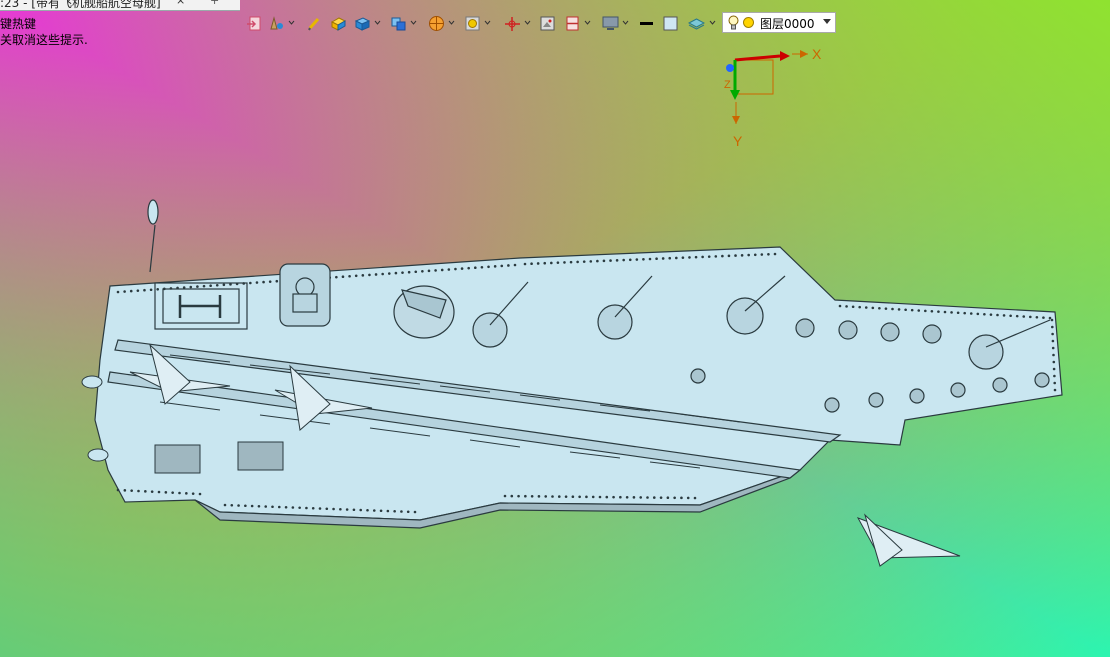  Describe the element at coordinates (338, 23) in the screenshot. I see `cube-yellow-icon` at that location.